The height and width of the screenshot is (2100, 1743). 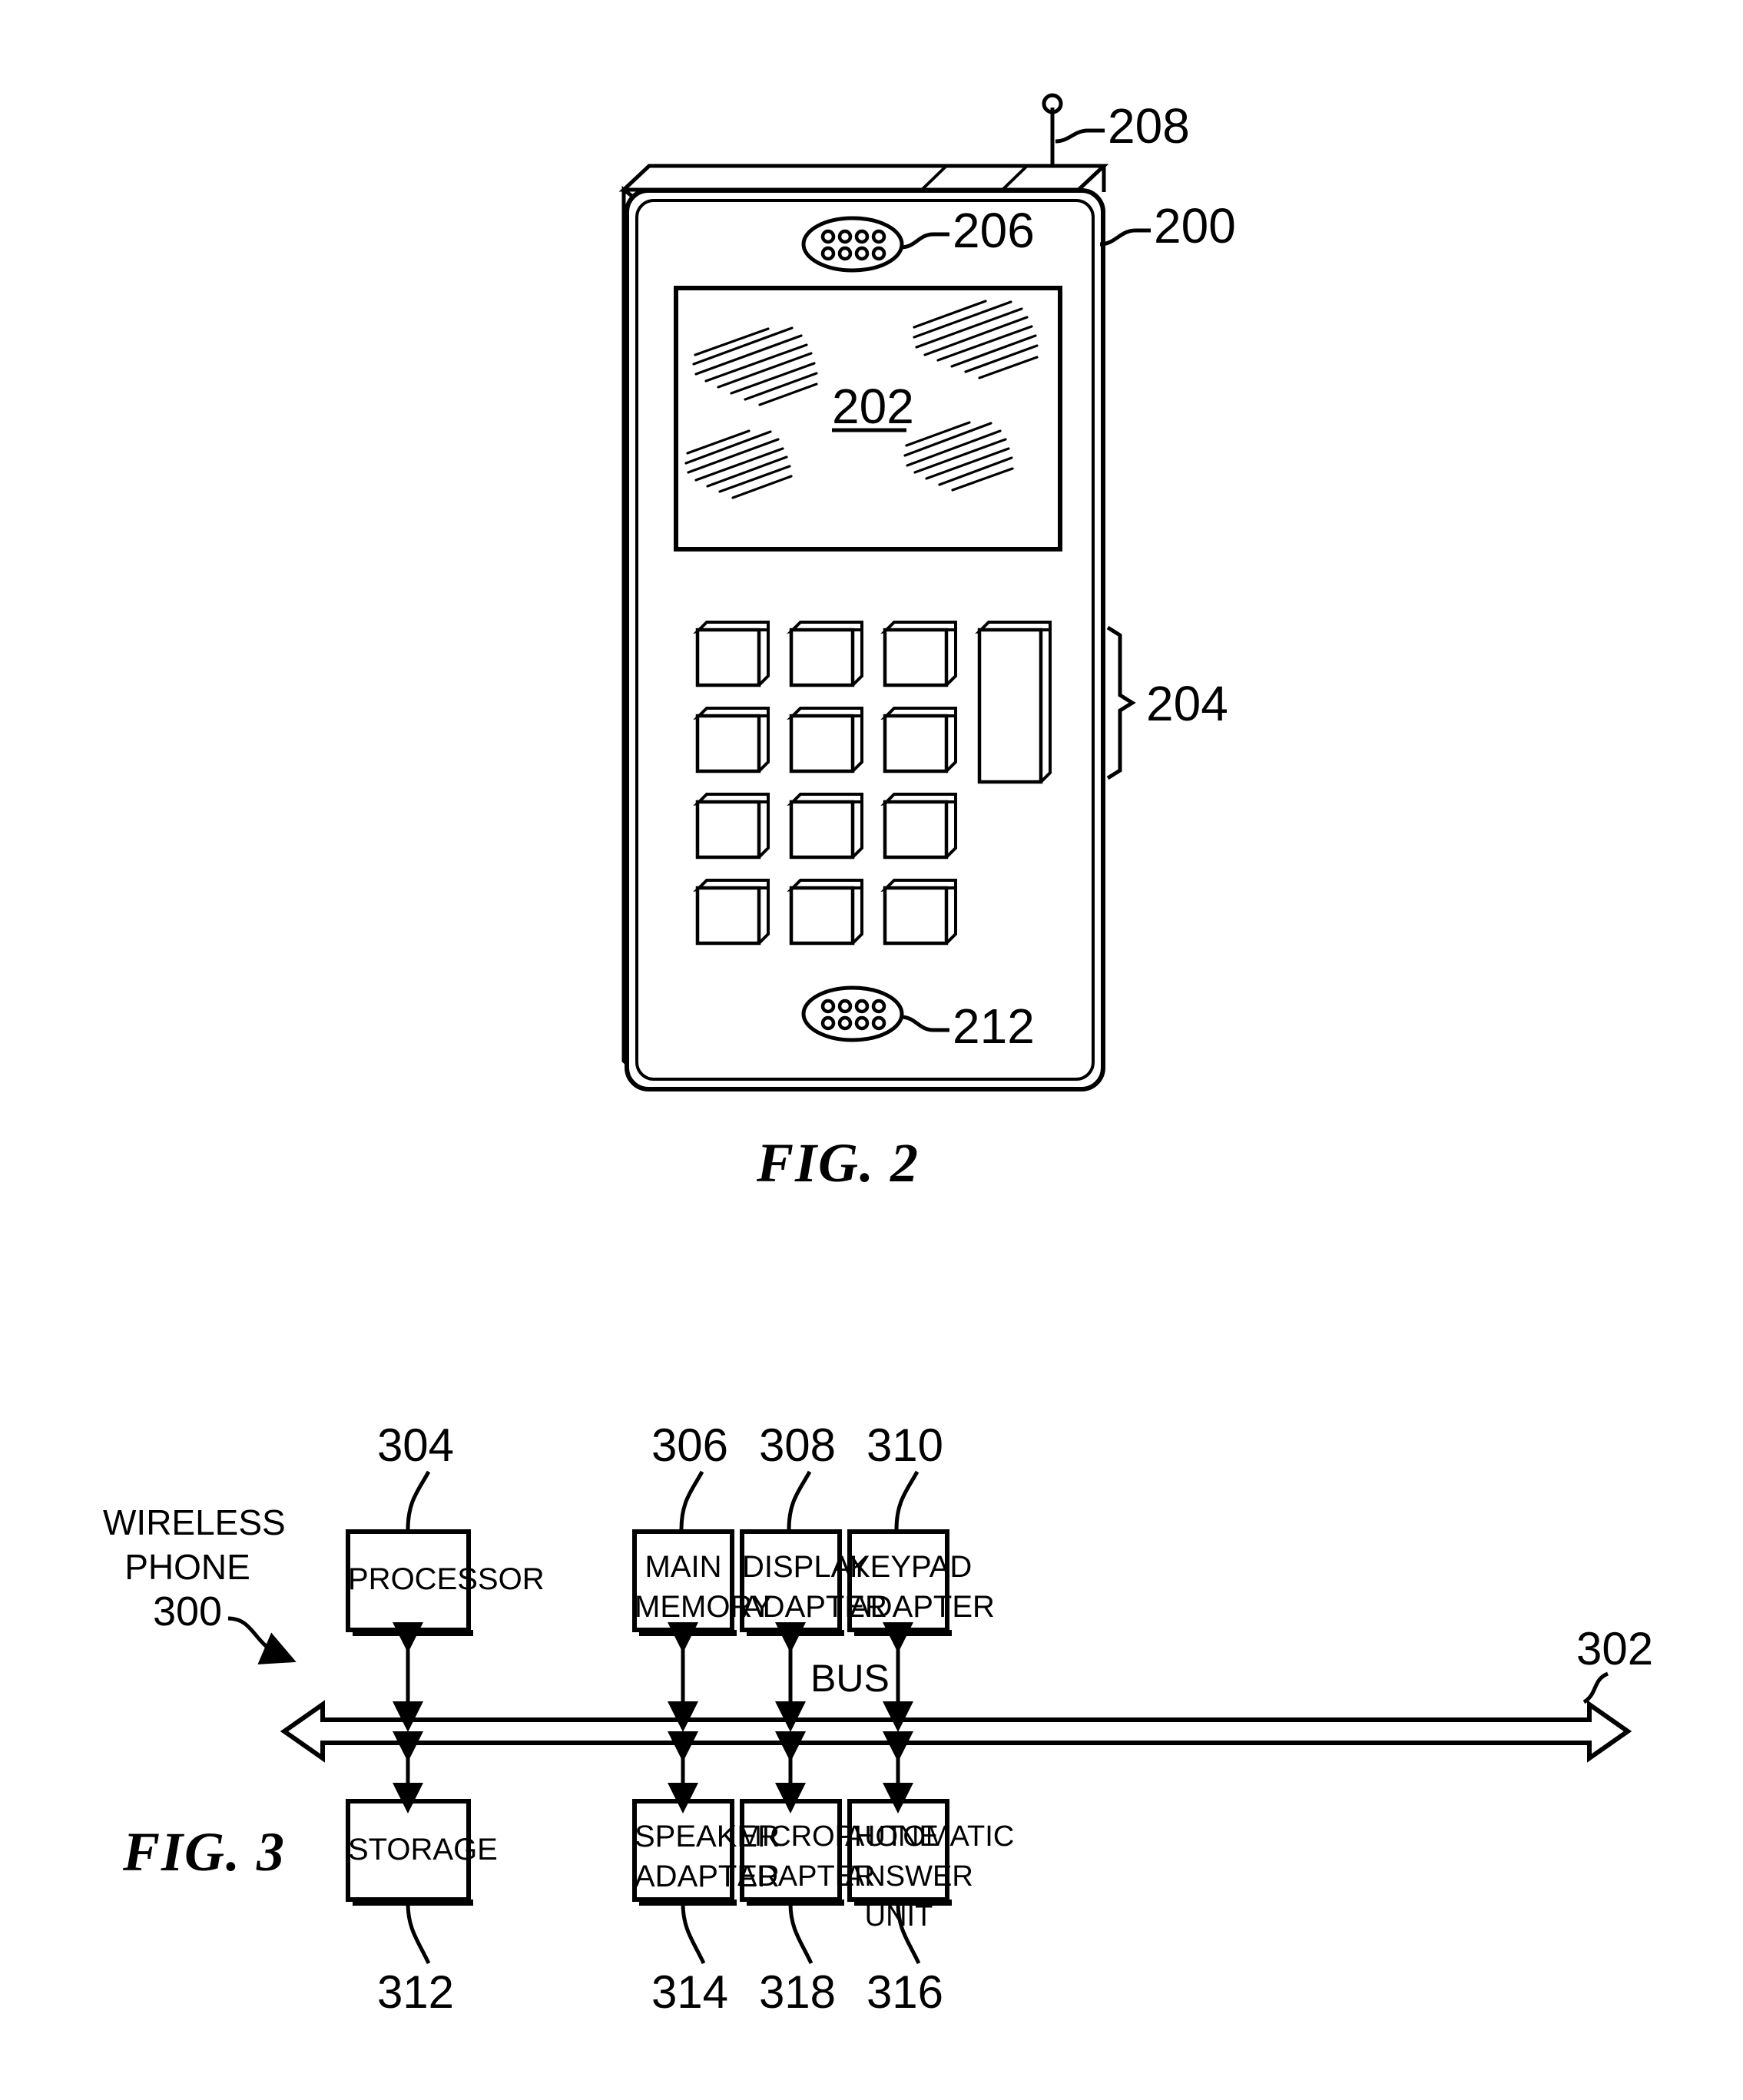 I want to click on ref-number-308: 308, so click(x=797, y=1445).